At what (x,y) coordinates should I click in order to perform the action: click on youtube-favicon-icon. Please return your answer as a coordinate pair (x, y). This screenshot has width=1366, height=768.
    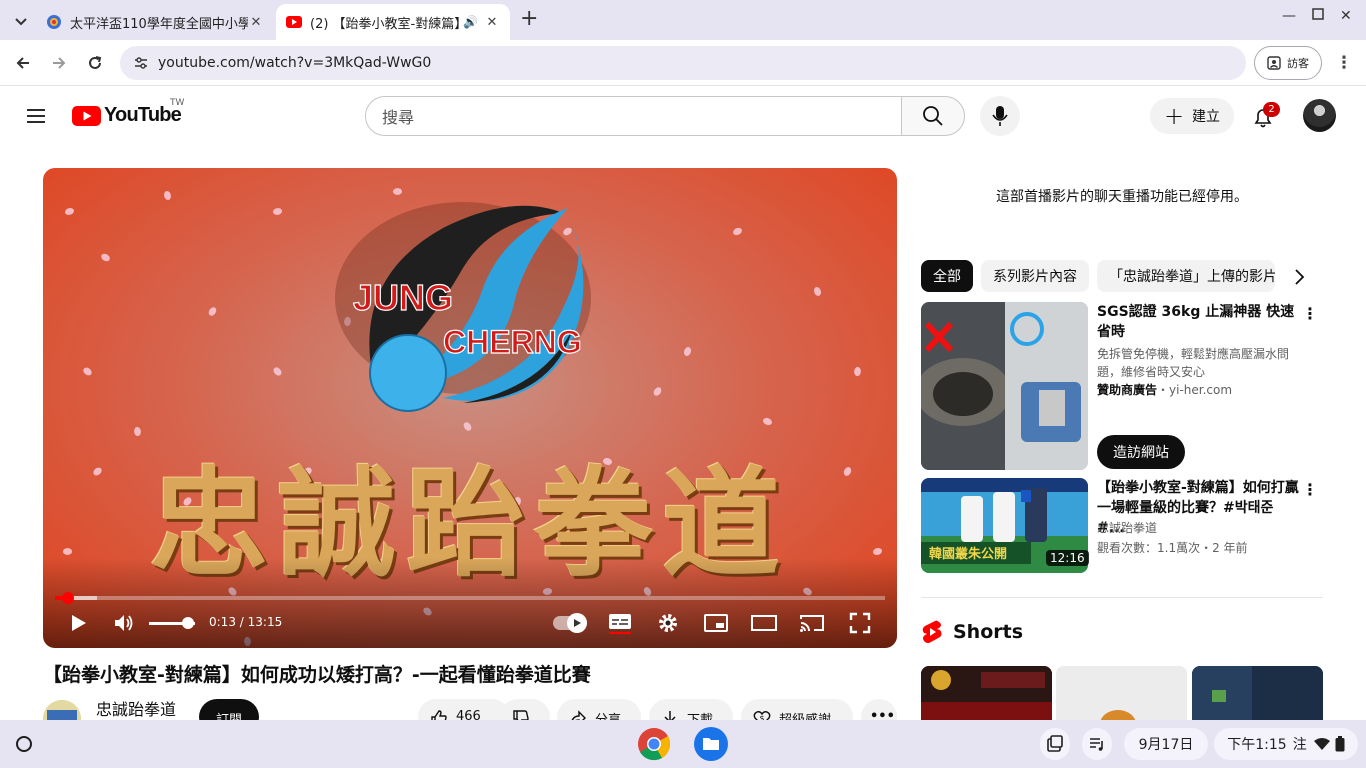
    Looking at the image, I should click on (294, 22).